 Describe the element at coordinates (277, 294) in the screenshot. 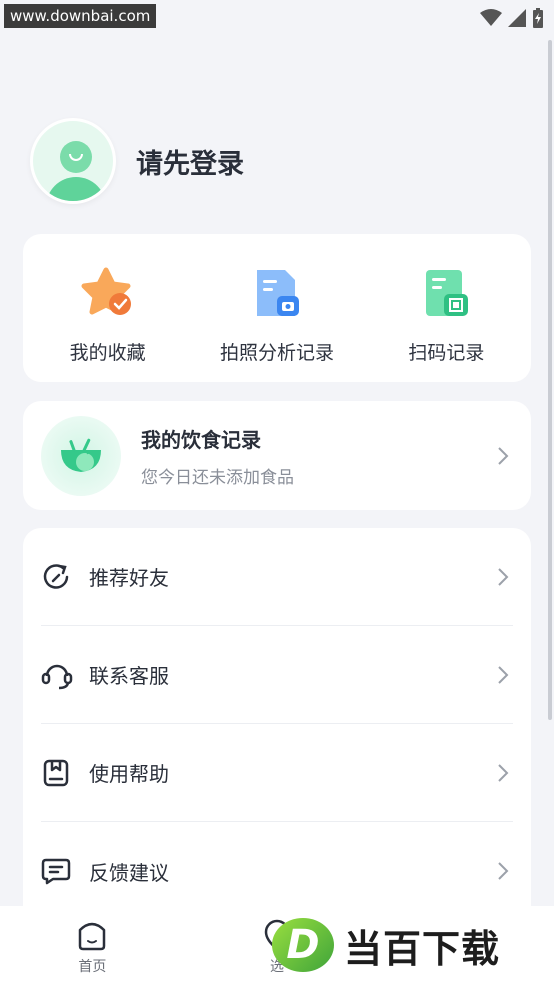

I see `photo-doc-icon` at that location.